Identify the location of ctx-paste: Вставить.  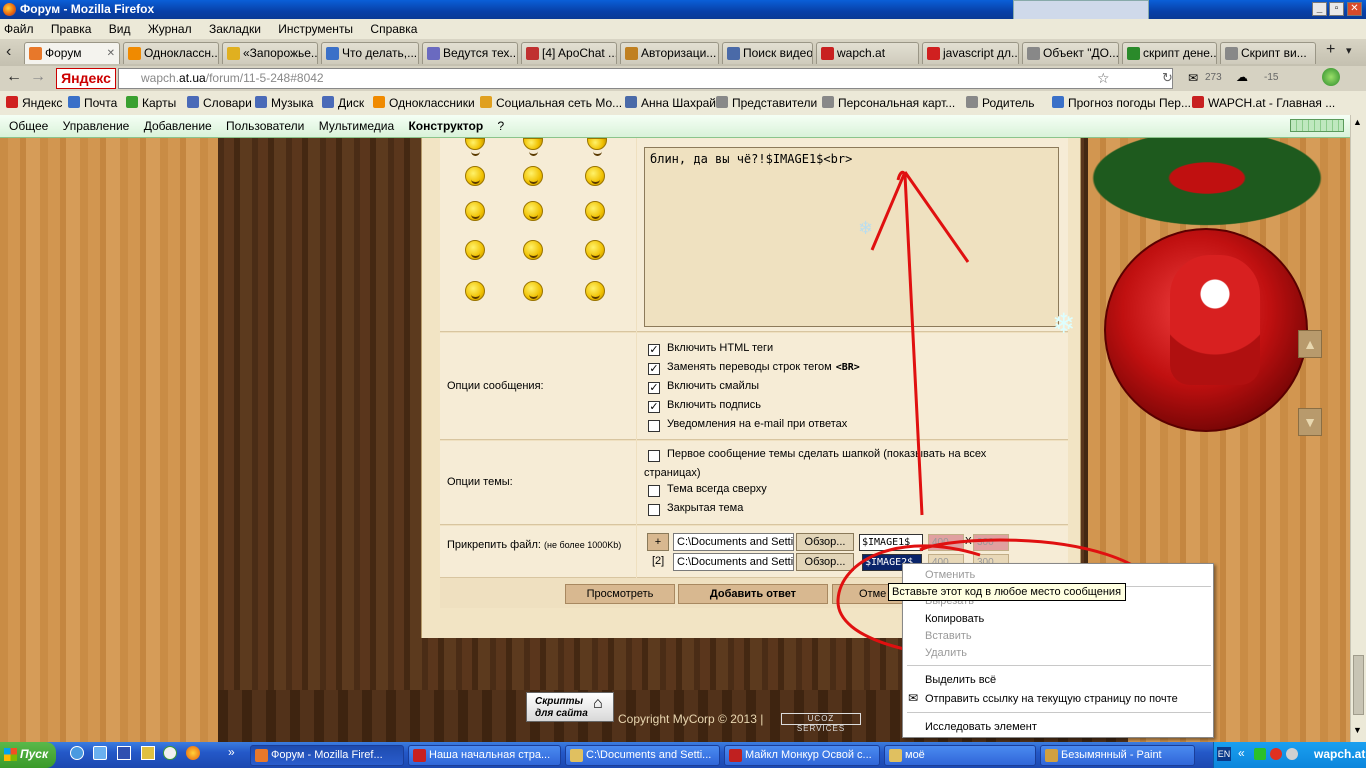
(948, 636).